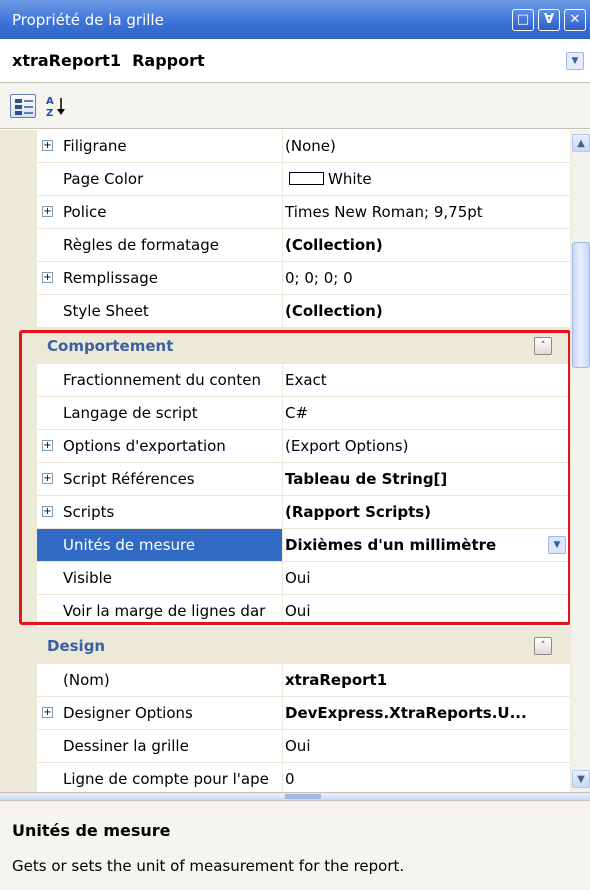 This screenshot has height=890, width=590. Describe the element at coordinates (285, 346) in the screenshot. I see `category-comportement: Comportement ˄` at that location.